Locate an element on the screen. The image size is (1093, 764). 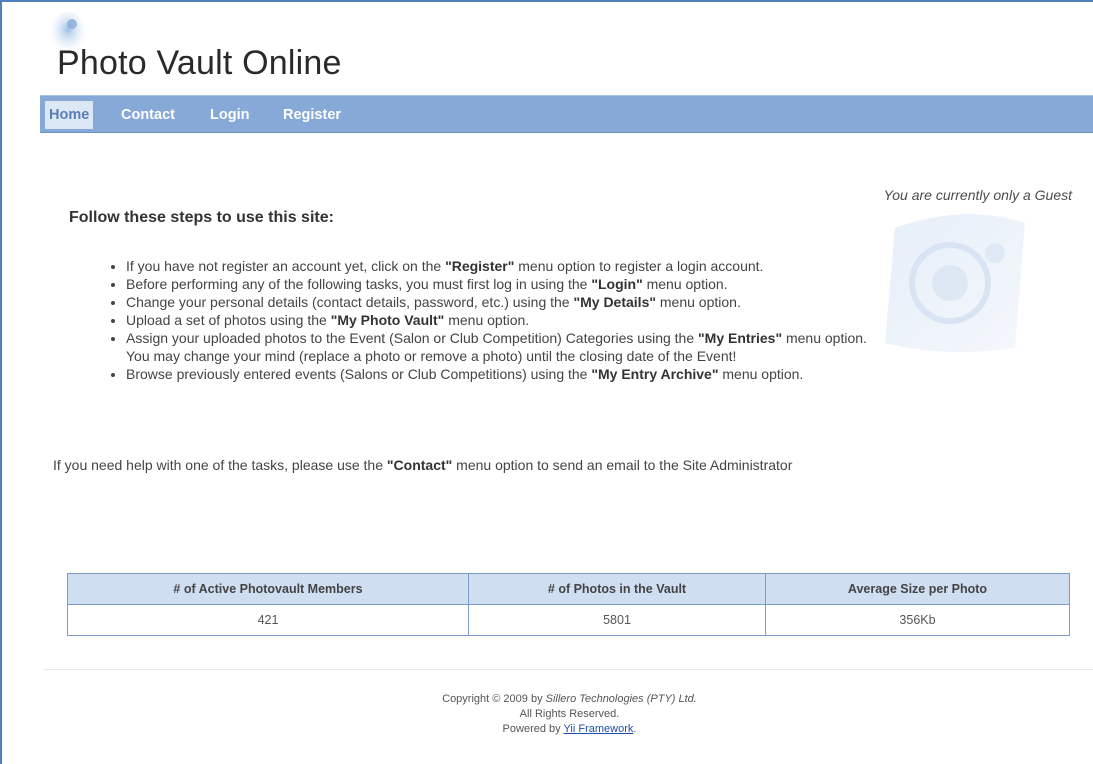
nav-contact: Contact is located at coordinates (148, 115).